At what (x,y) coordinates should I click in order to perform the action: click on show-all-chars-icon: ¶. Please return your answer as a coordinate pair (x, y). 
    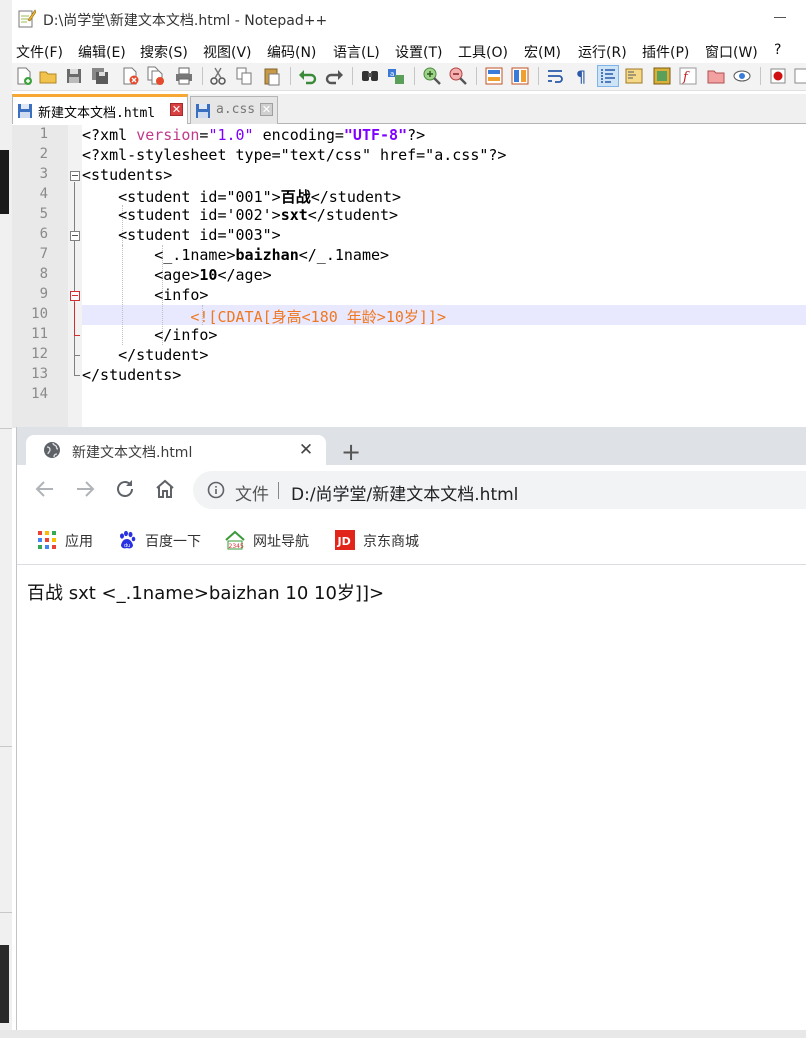
    Looking at the image, I should click on (582, 76).